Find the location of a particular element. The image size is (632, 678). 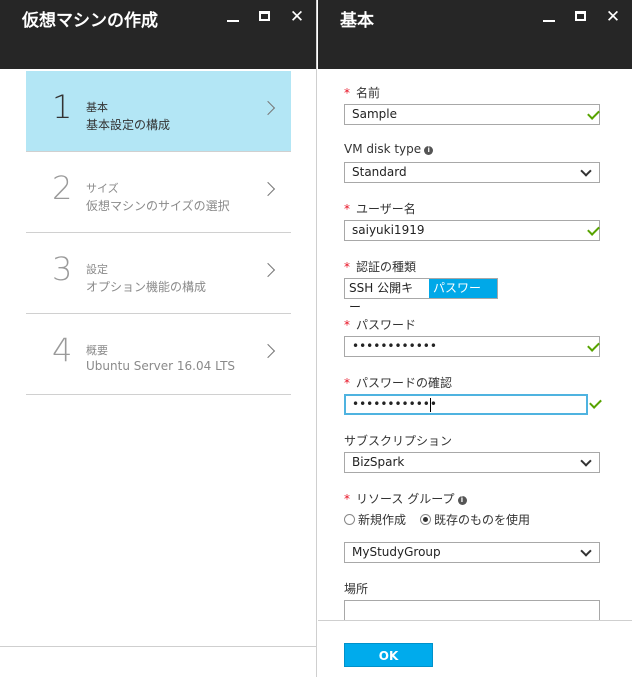

step-number: 1 is located at coordinates (62, 107).